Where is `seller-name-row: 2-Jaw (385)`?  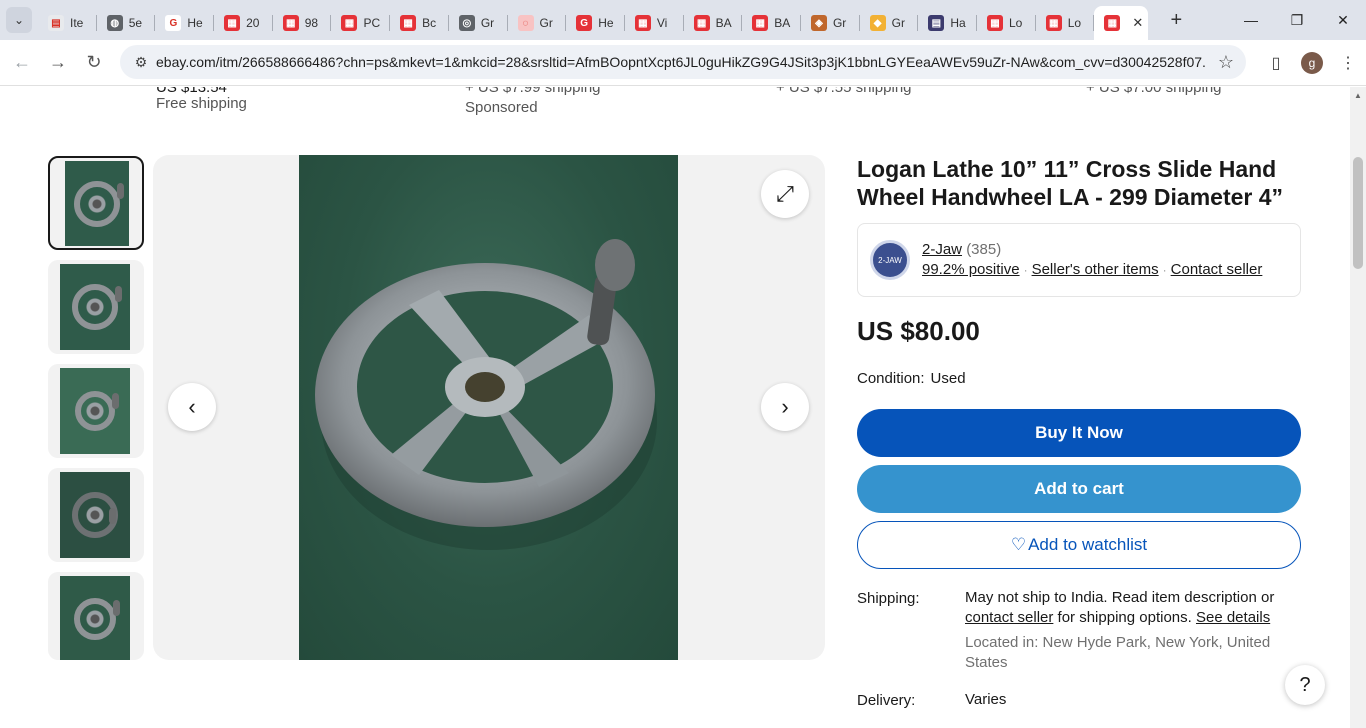
seller-name-row: 2-Jaw (385) is located at coordinates (961, 249).